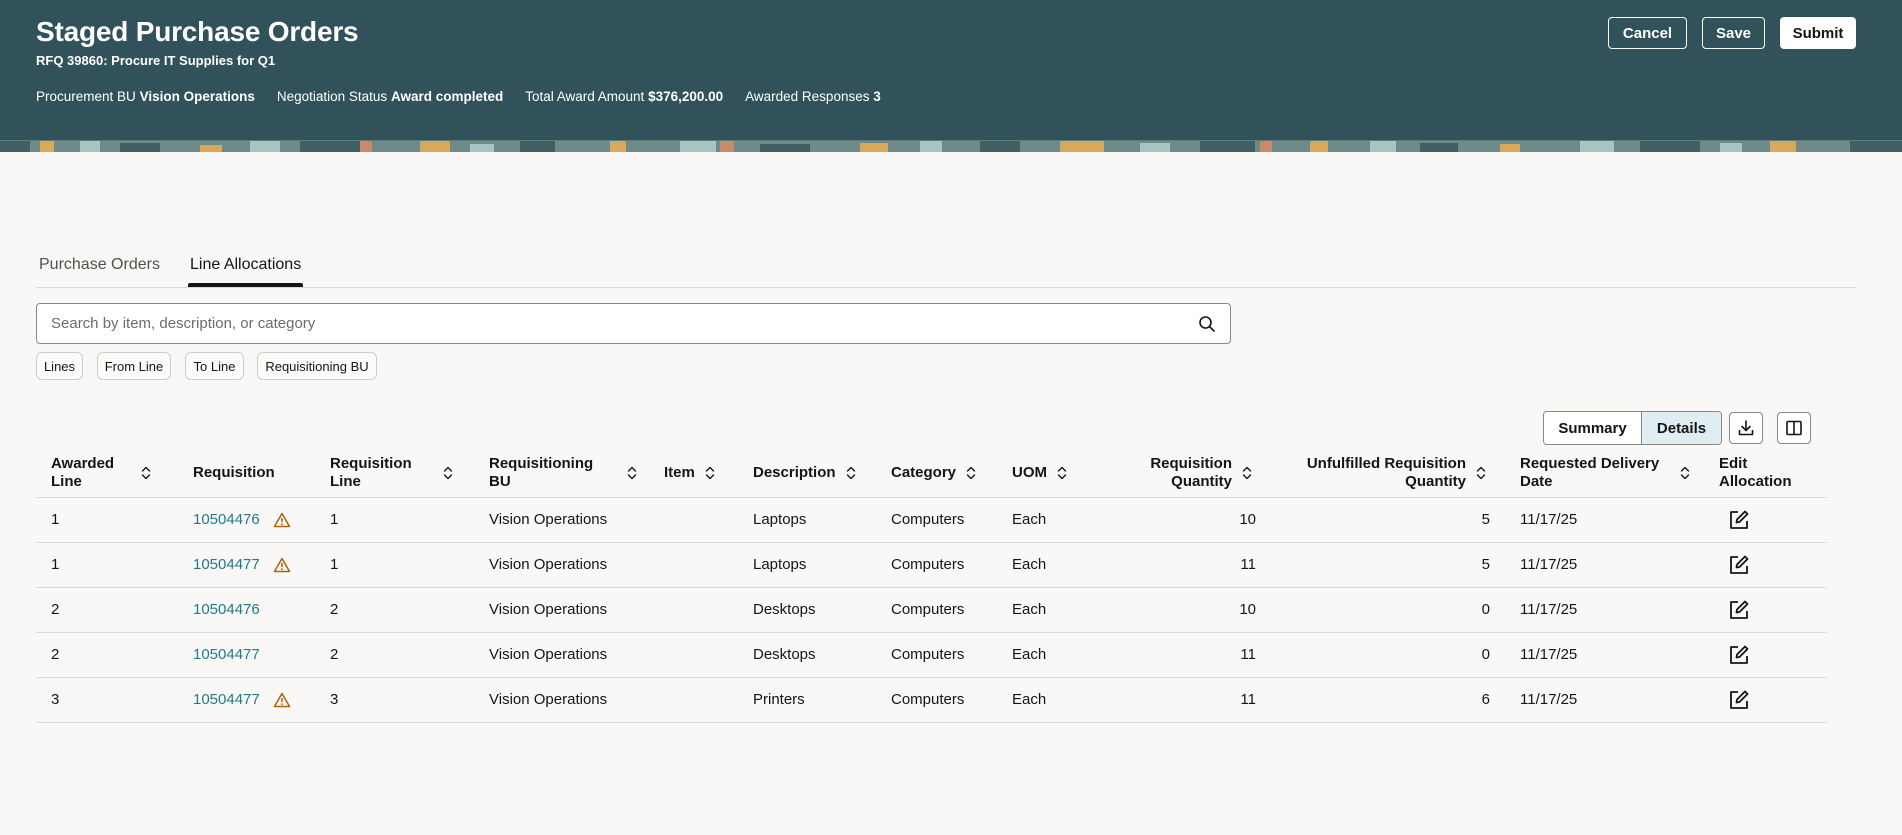 The height and width of the screenshot is (835, 1902). Describe the element at coordinates (946, 270) in the screenshot. I see `tab-bar: Purchase Orders Line Allocations` at that location.